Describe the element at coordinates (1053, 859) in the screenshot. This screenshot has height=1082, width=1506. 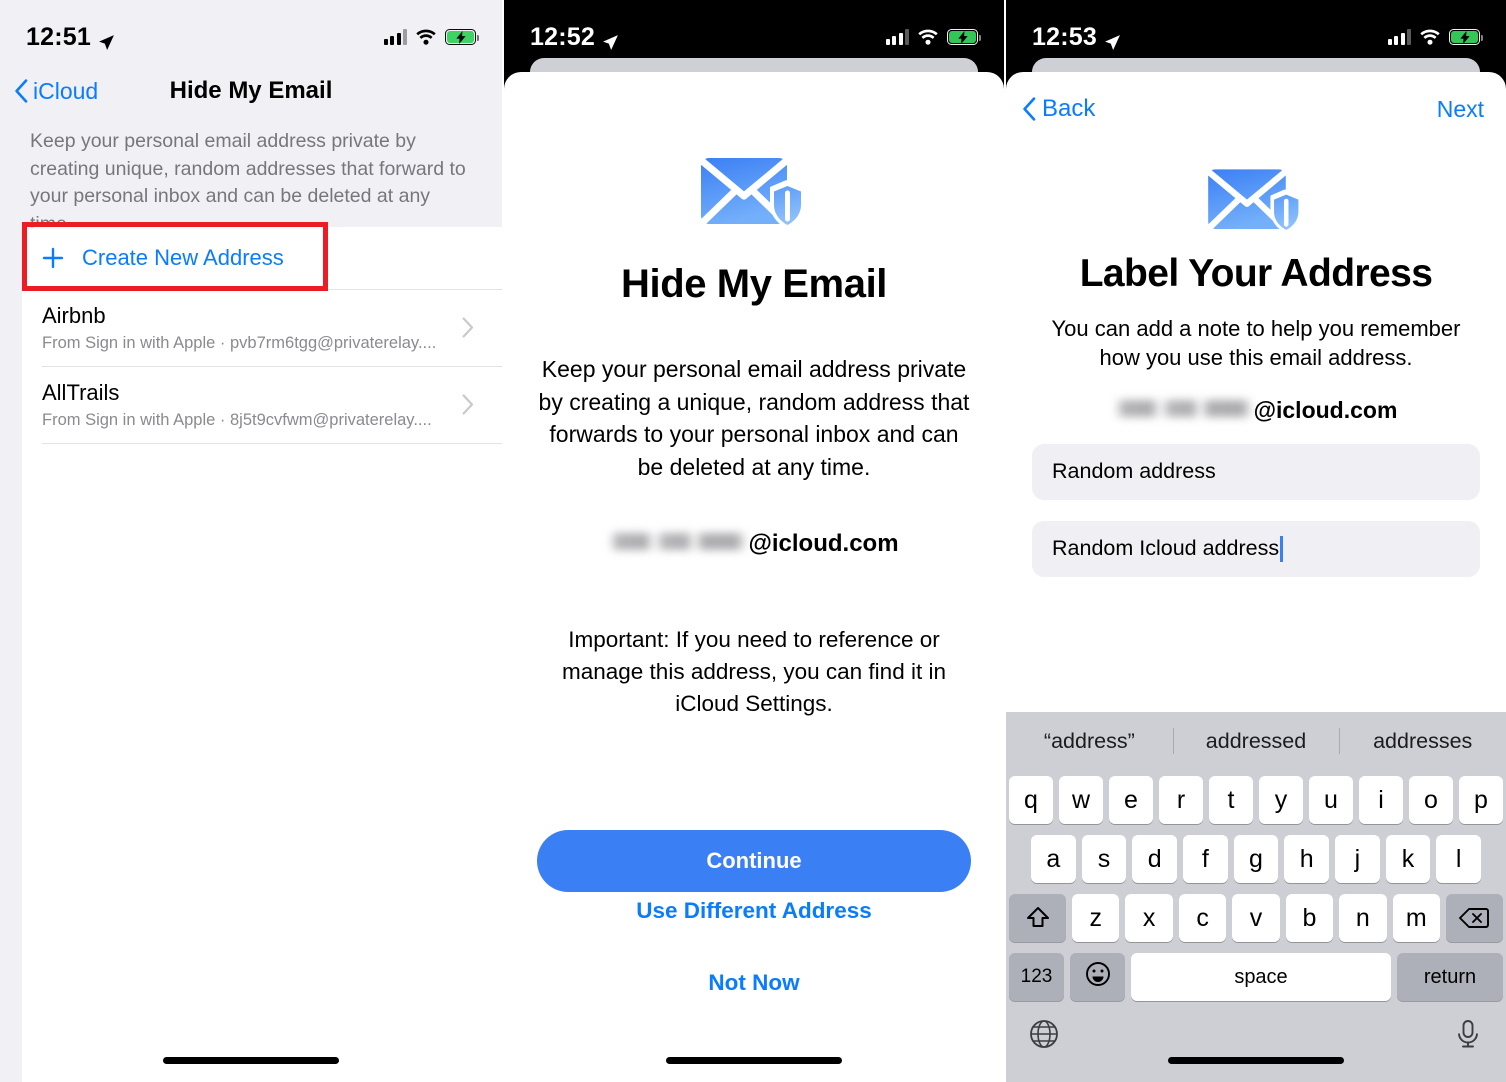
I see `key-a: a` at that location.